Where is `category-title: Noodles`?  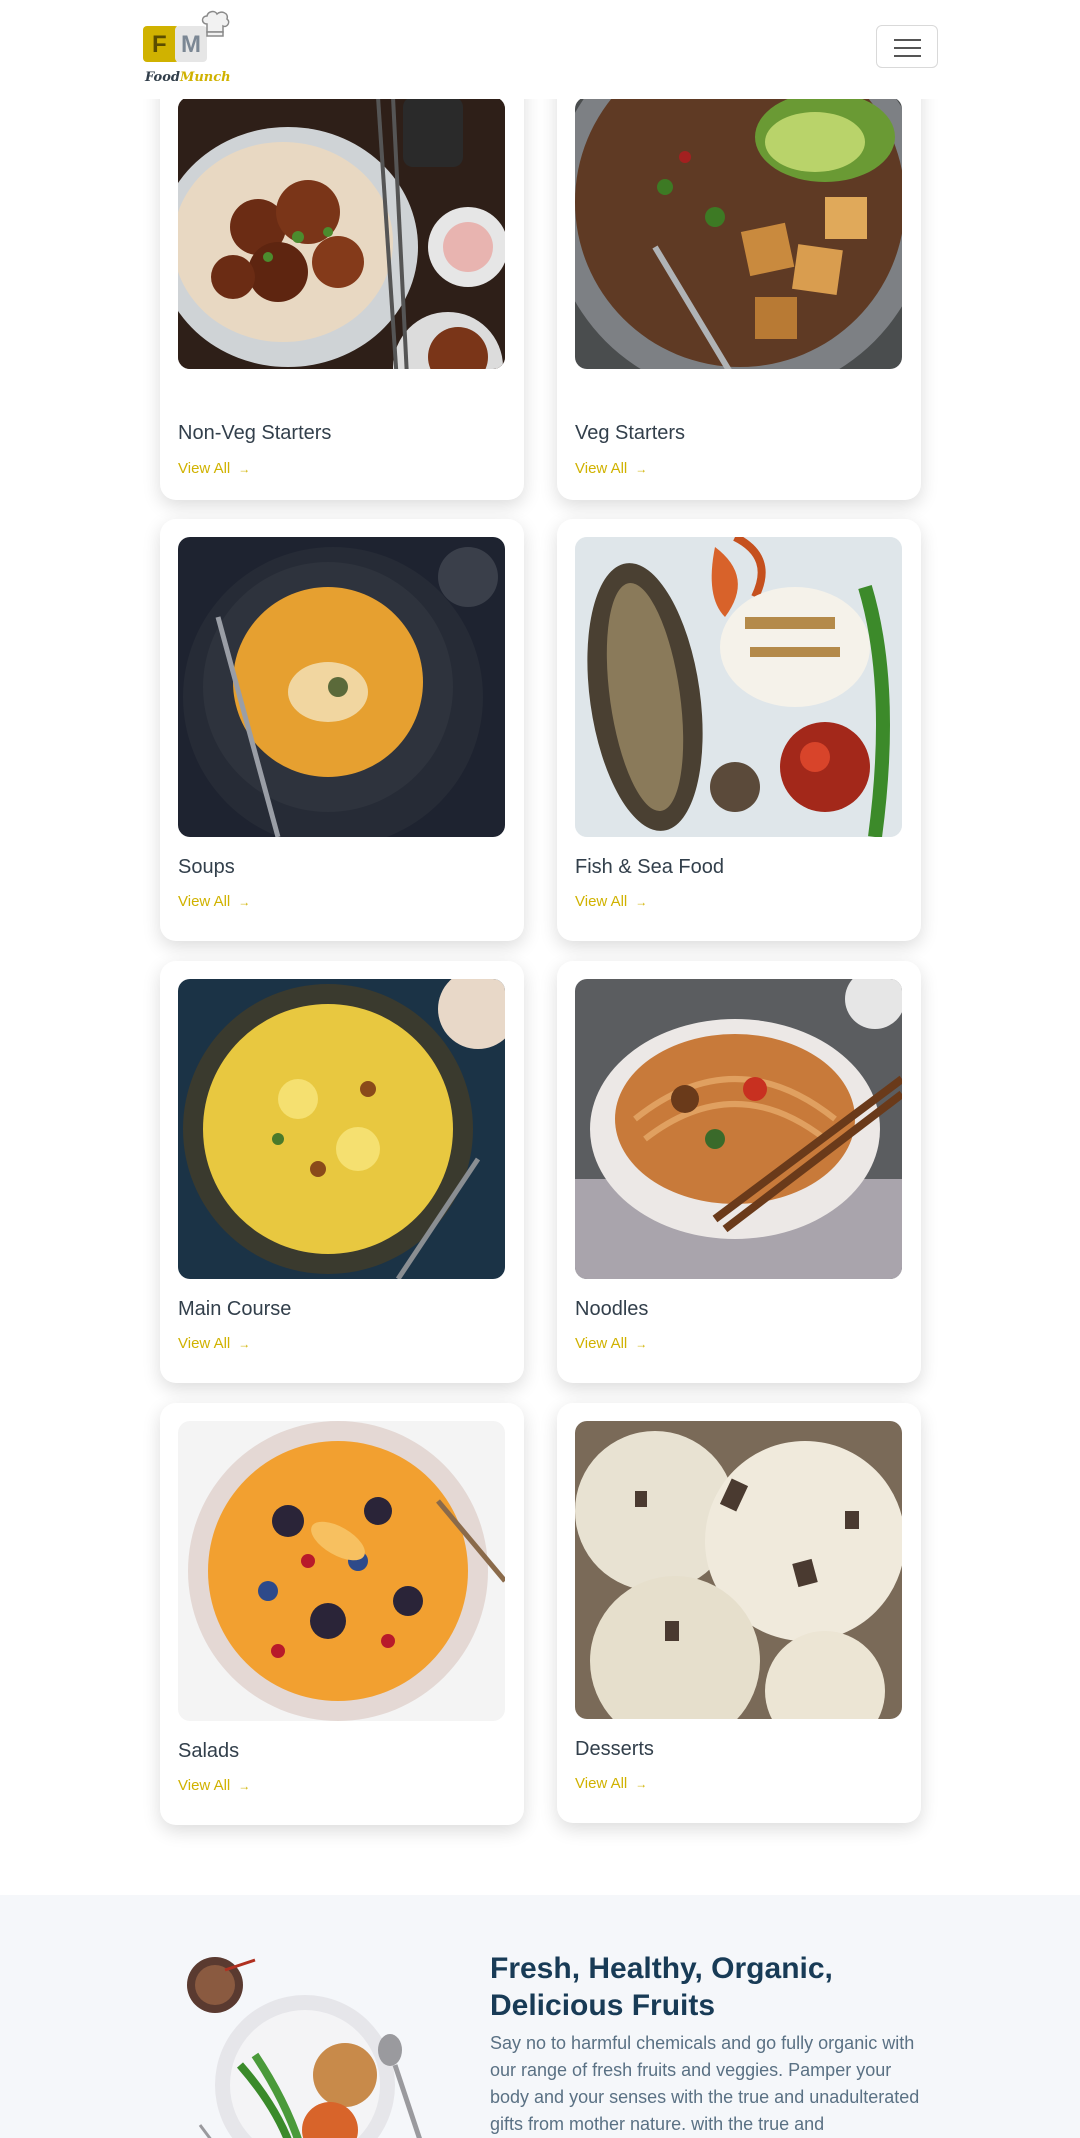
category-title: Noodles is located at coordinates (612, 1309).